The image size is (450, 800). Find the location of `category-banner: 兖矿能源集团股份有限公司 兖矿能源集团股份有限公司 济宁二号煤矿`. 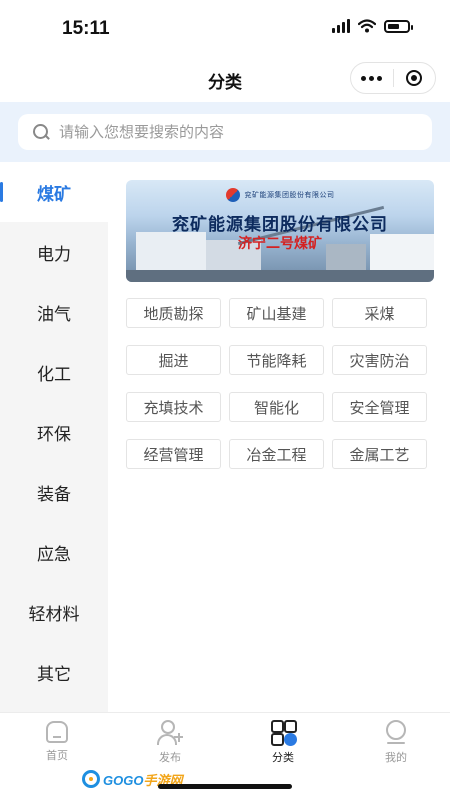

category-banner: 兖矿能源集团股份有限公司 兖矿能源集团股份有限公司 济宁二号煤矿 is located at coordinates (280, 231).